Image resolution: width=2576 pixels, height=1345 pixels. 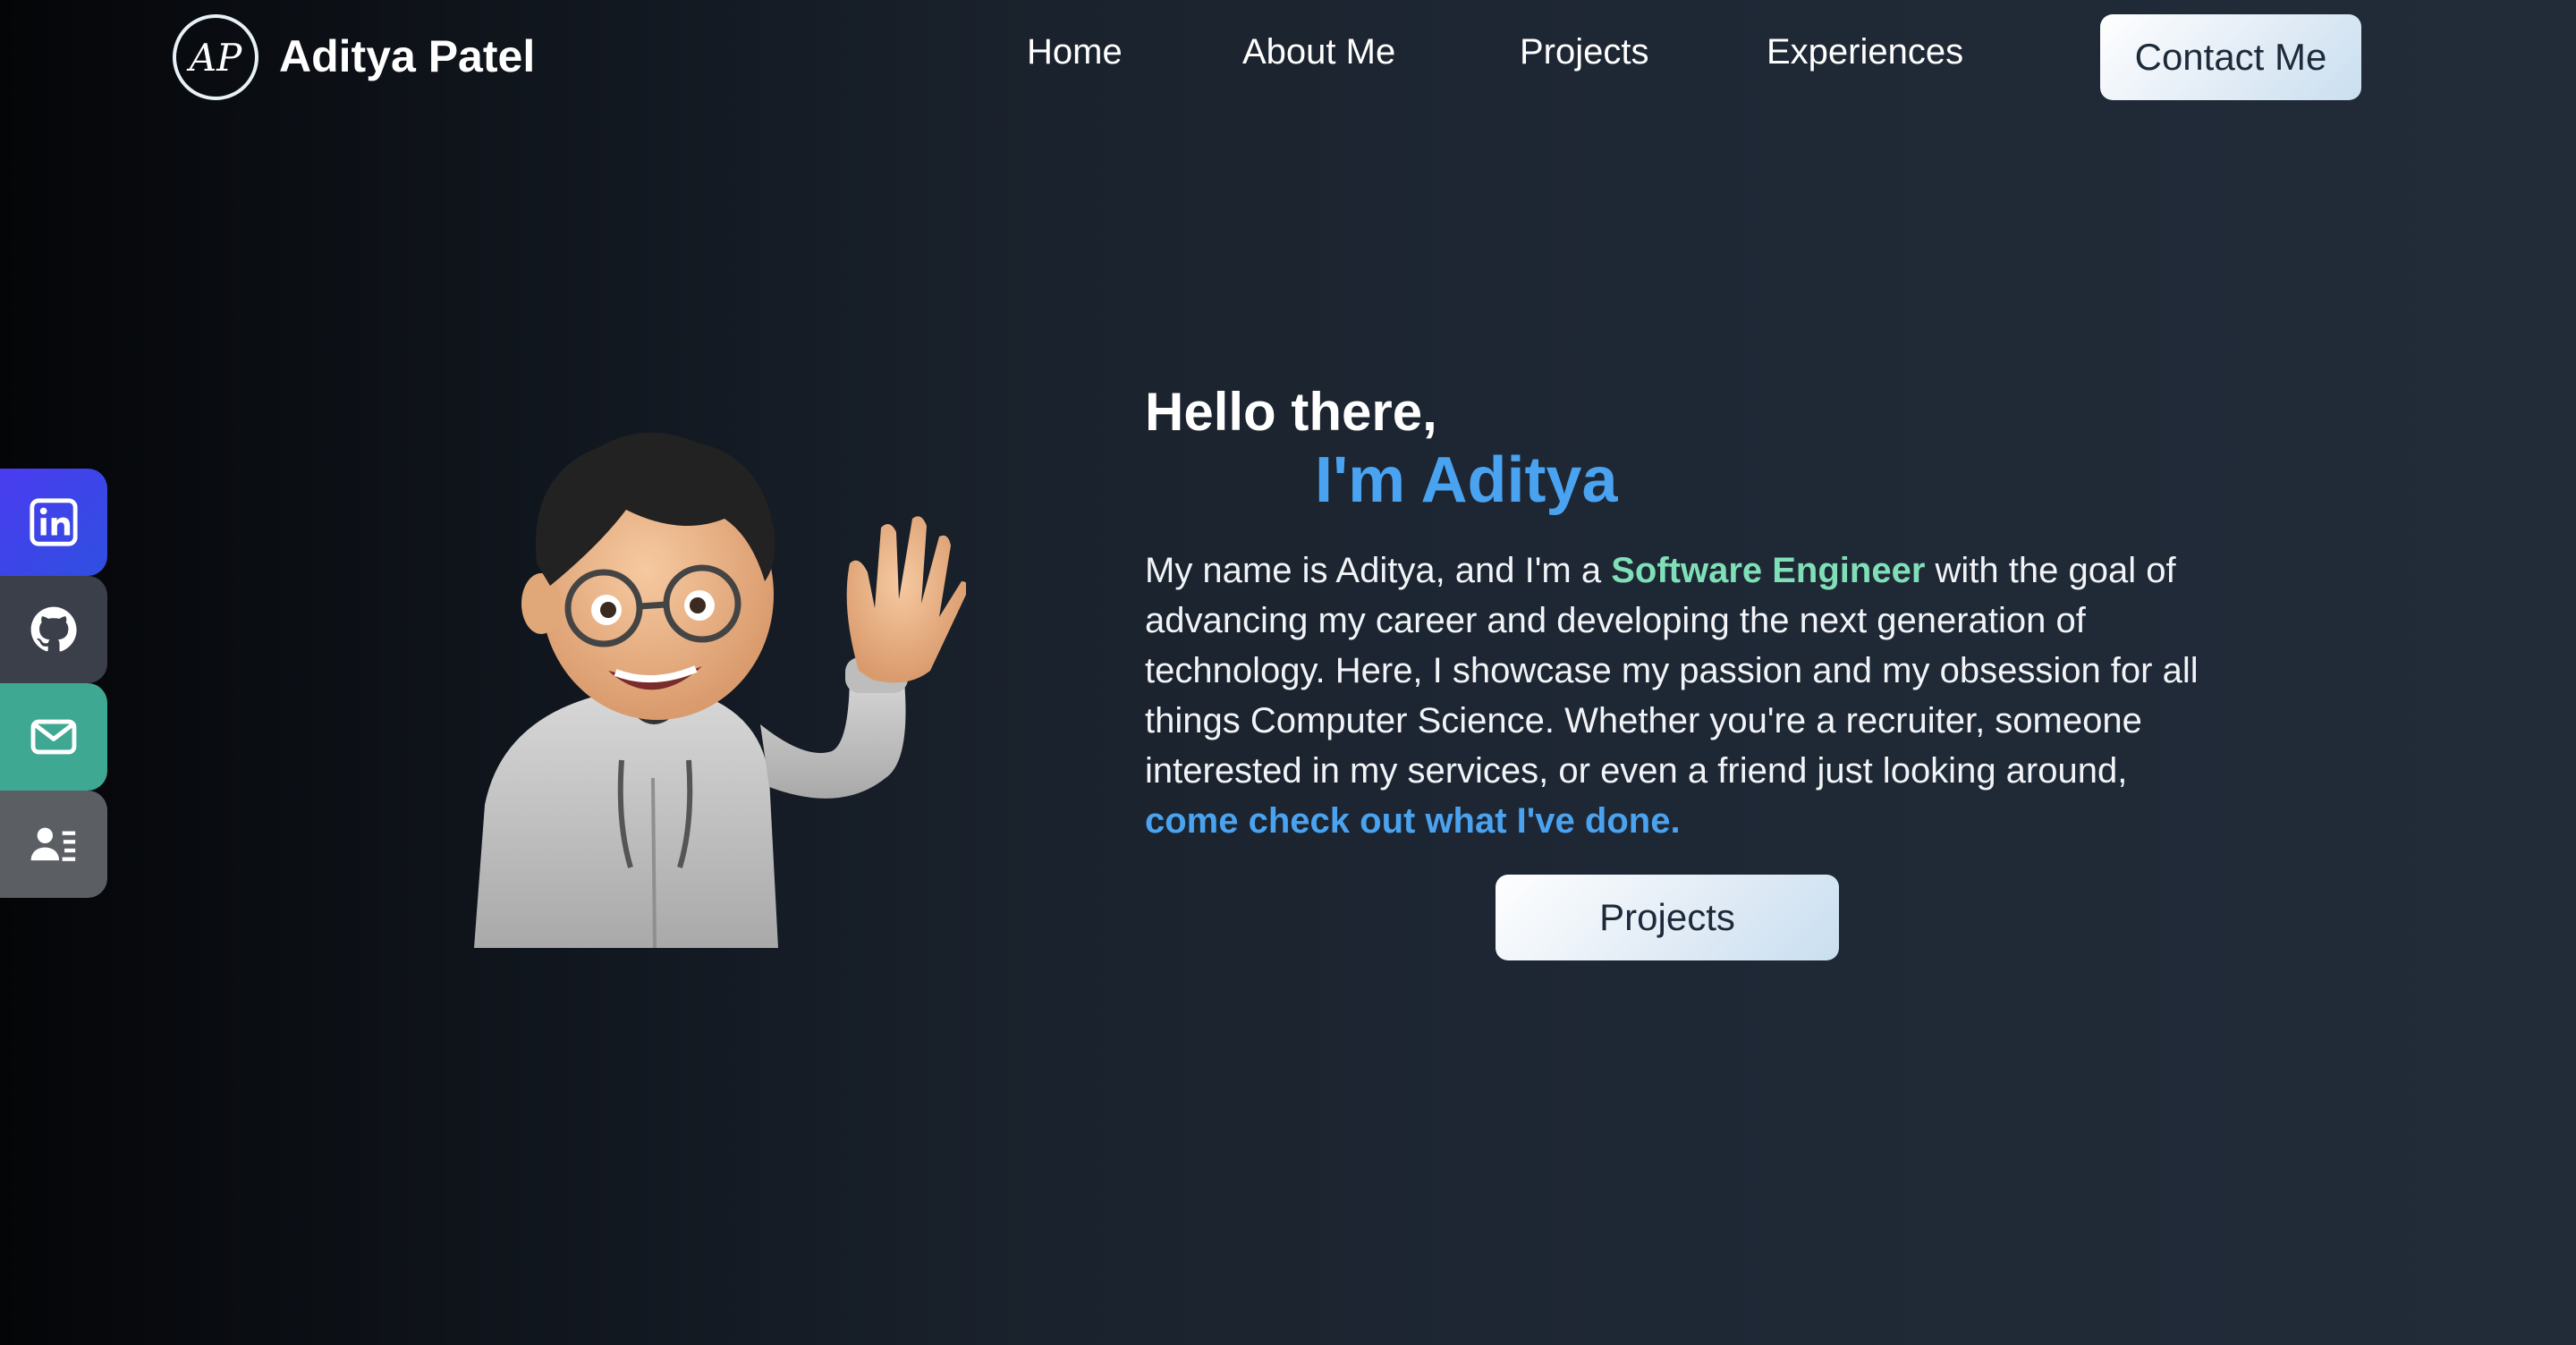 I want to click on contact-me-button: Contact Me, so click(x=2230, y=57).